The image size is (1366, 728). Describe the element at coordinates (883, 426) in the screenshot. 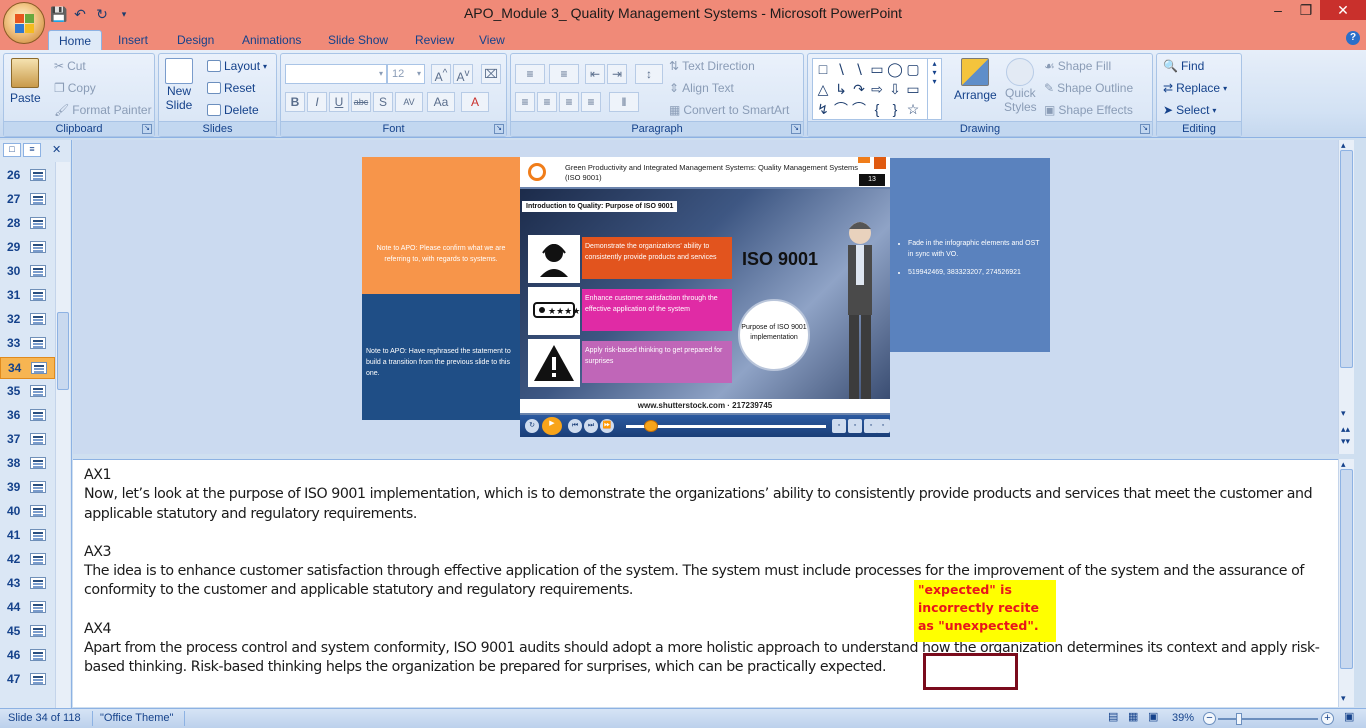

I see `fullscreen-icon: ▫` at that location.